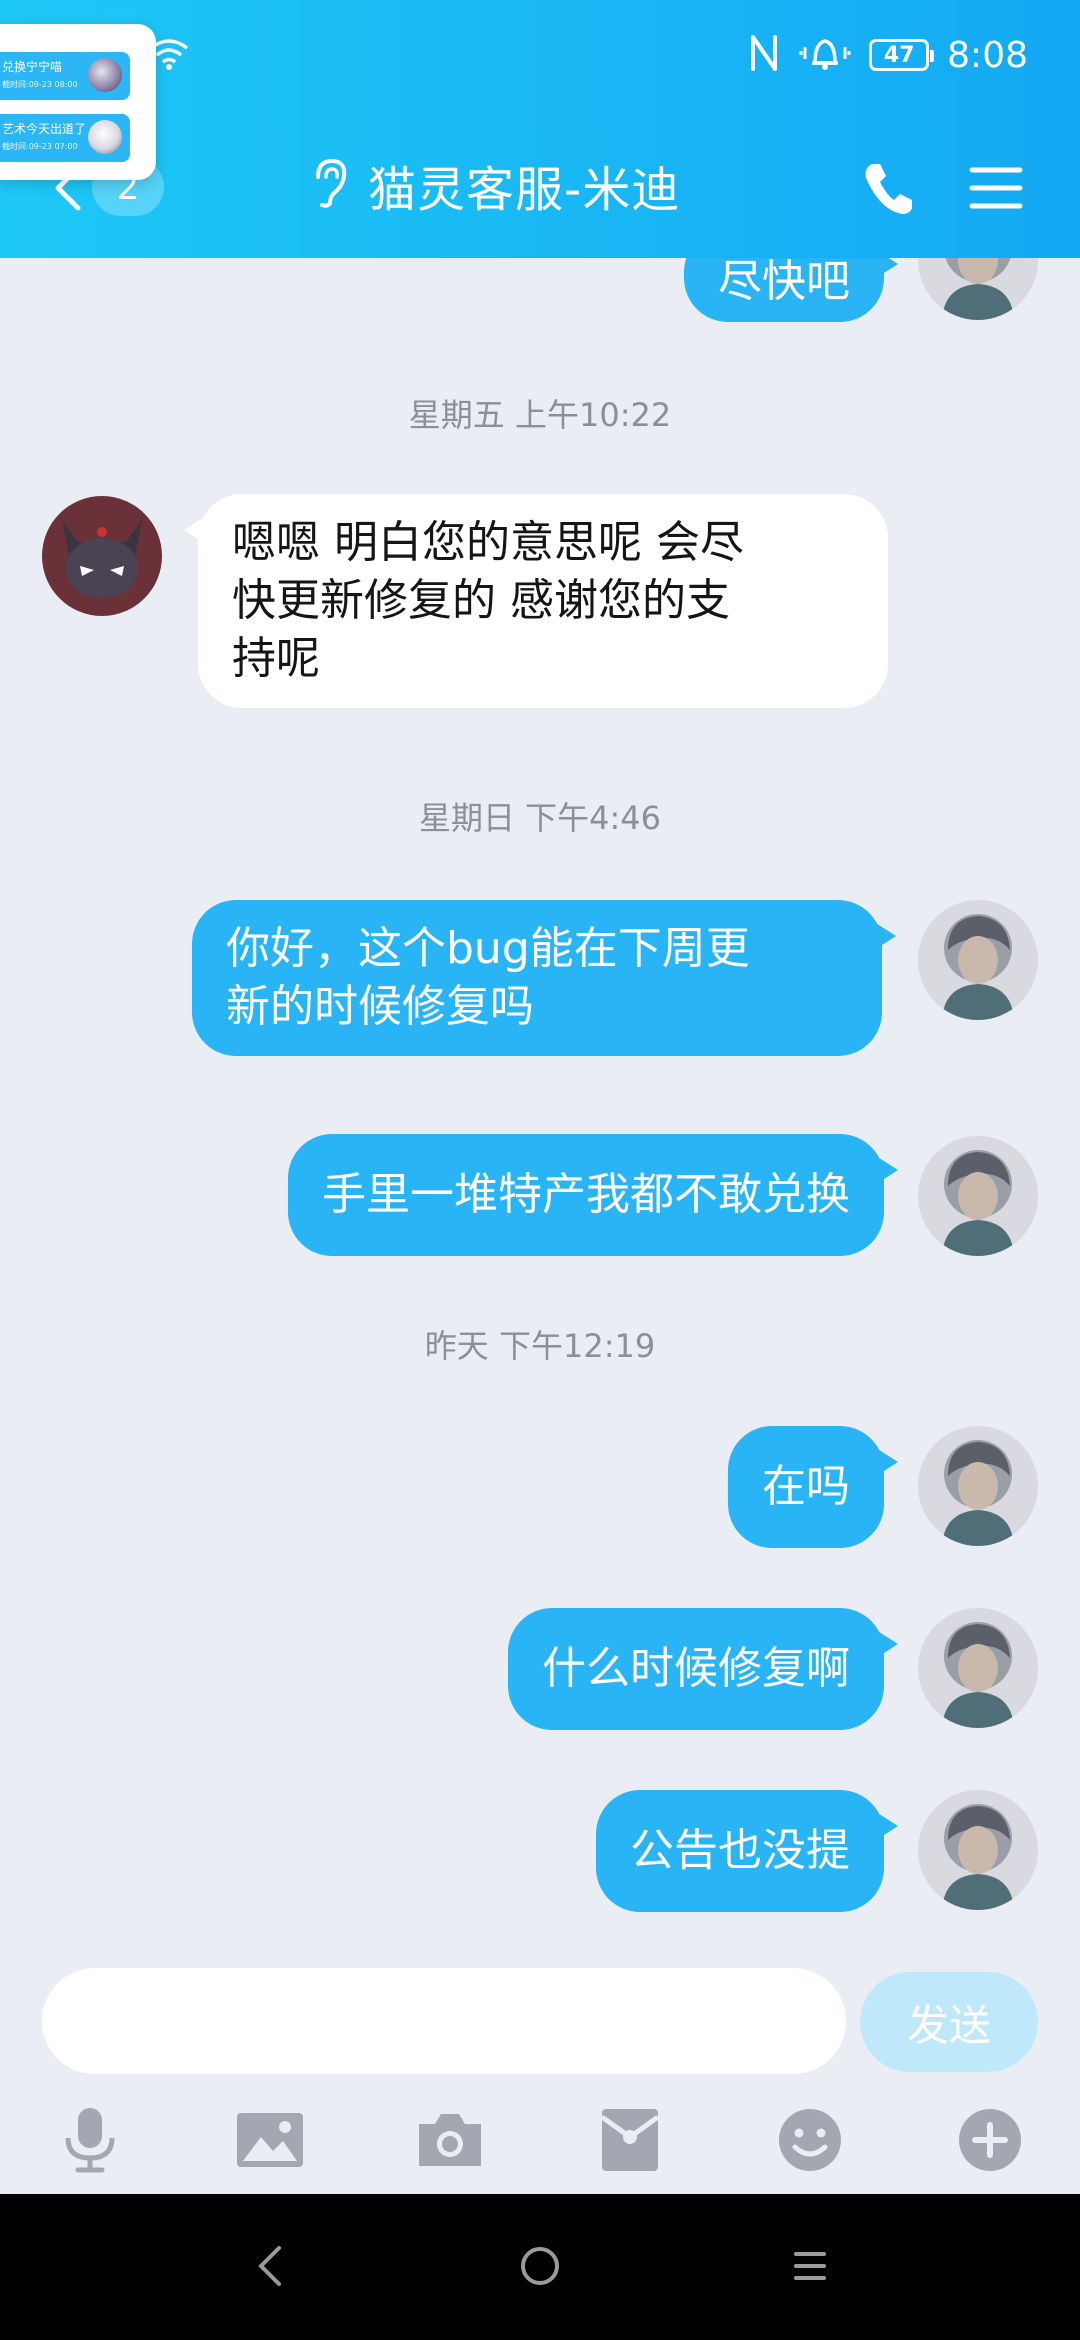 This screenshot has height=2340, width=1080. I want to click on phone-icon, so click(888, 189).